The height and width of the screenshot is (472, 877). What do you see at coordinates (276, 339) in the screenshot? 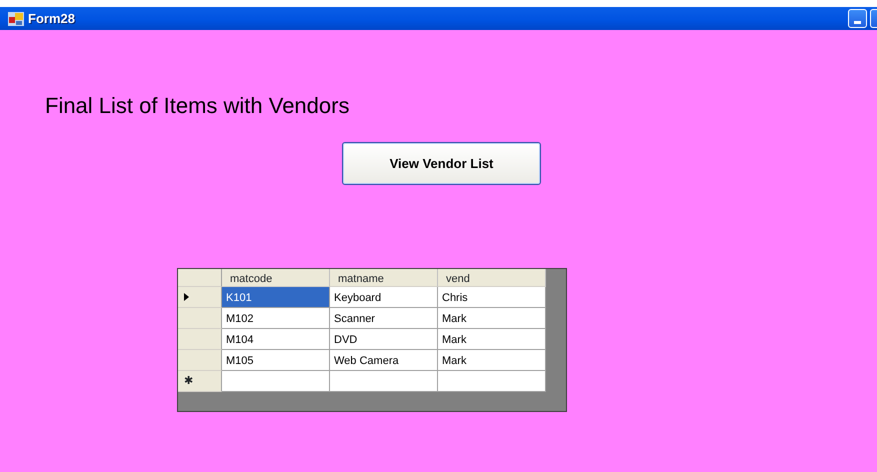
I see `table-cell: M104` at bounding box center [276, 339].